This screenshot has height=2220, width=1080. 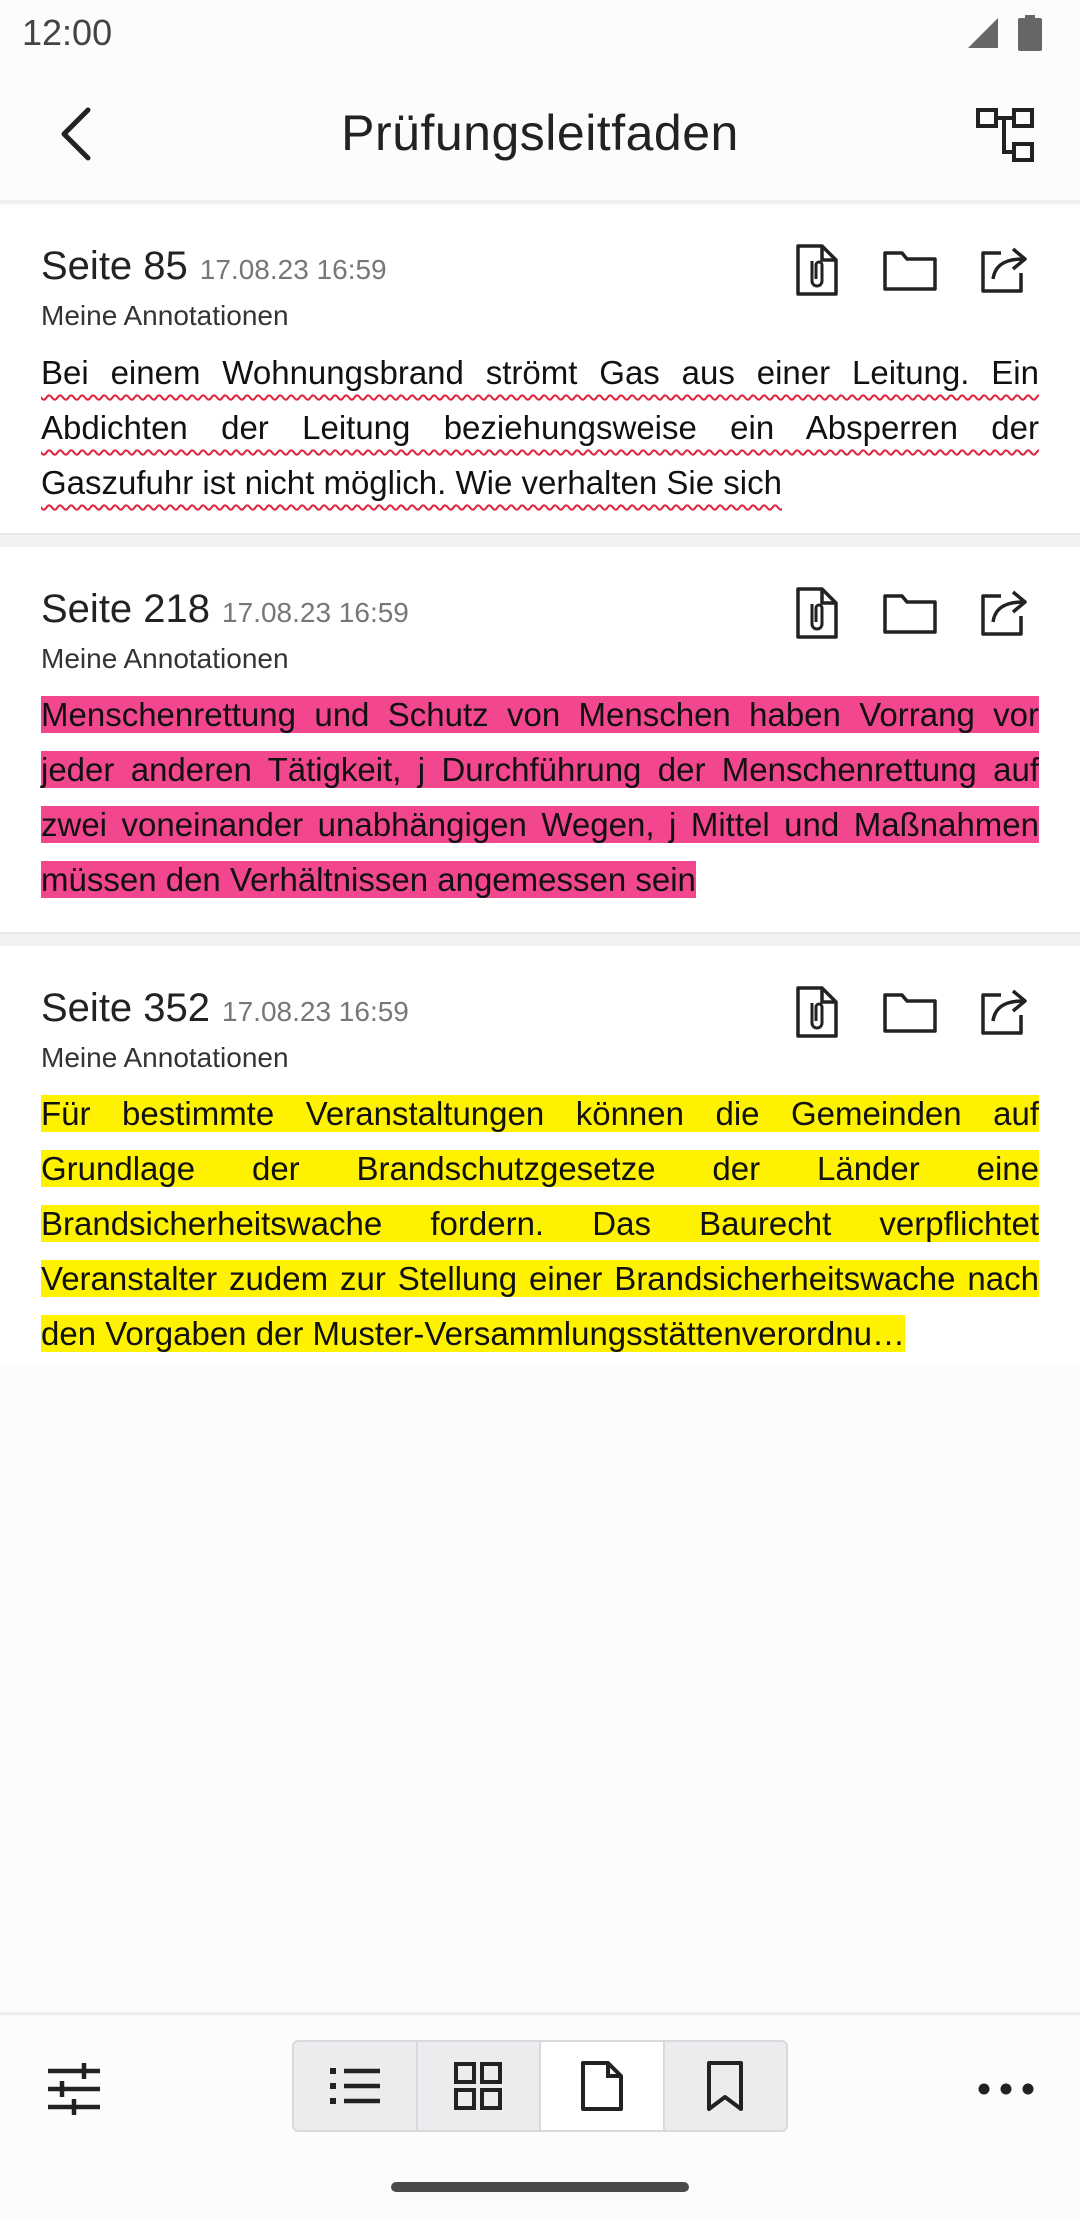 I want to click on card-header: Seite 85 17.08.23 16:59, so click(x=214, y=266).